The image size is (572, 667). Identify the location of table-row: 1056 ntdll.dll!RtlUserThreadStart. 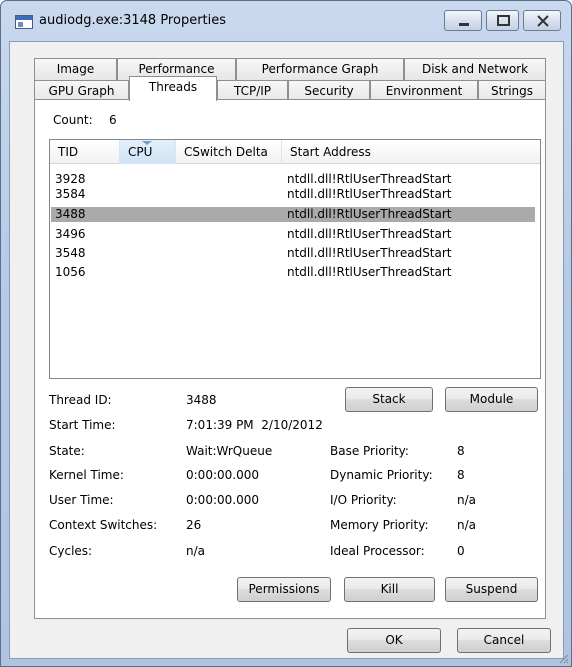
(293, 272).